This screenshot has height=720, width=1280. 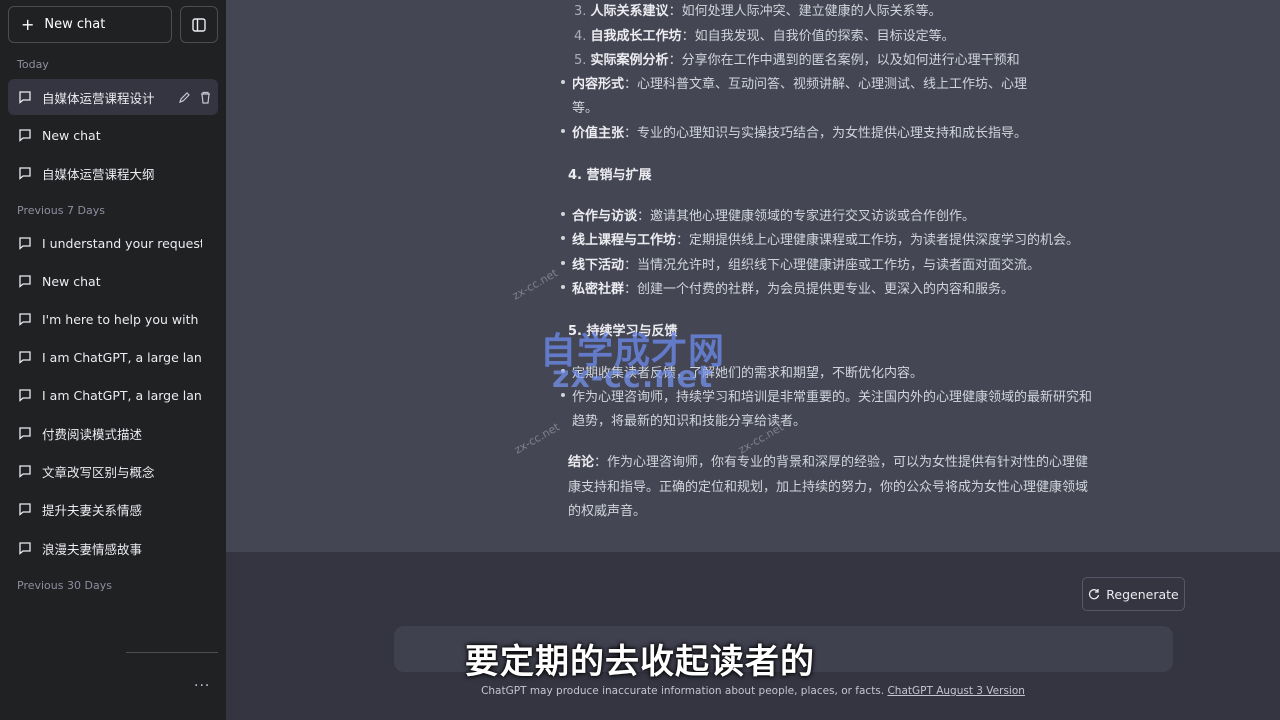 What do you see at coordinates (633, 377) in the screenshot?
I see `watermark-logo-url: zx-cc.net` at bounding box center [633, 377].